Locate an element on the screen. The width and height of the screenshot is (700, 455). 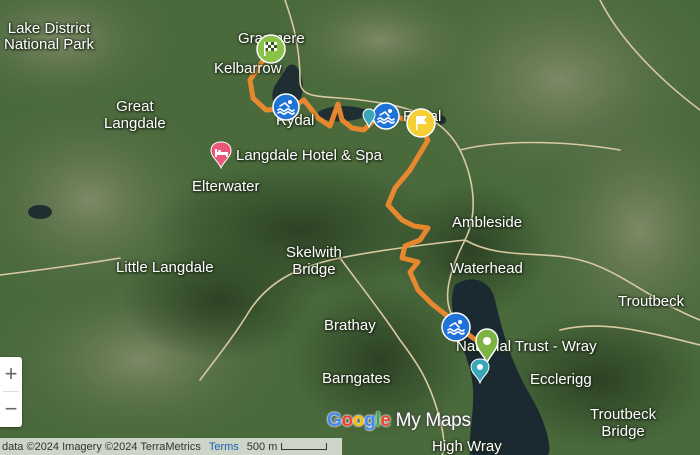
scale-indicator: 500 m is located at coordinates (287, 447).